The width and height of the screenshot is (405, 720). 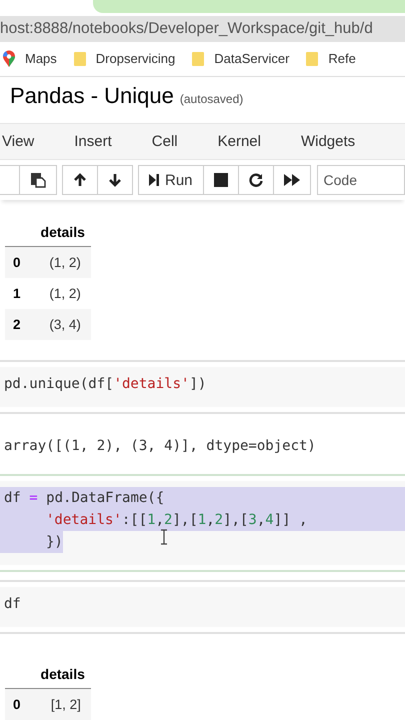 I want to click on menu-item: Cell, so click(x=165, y=141).